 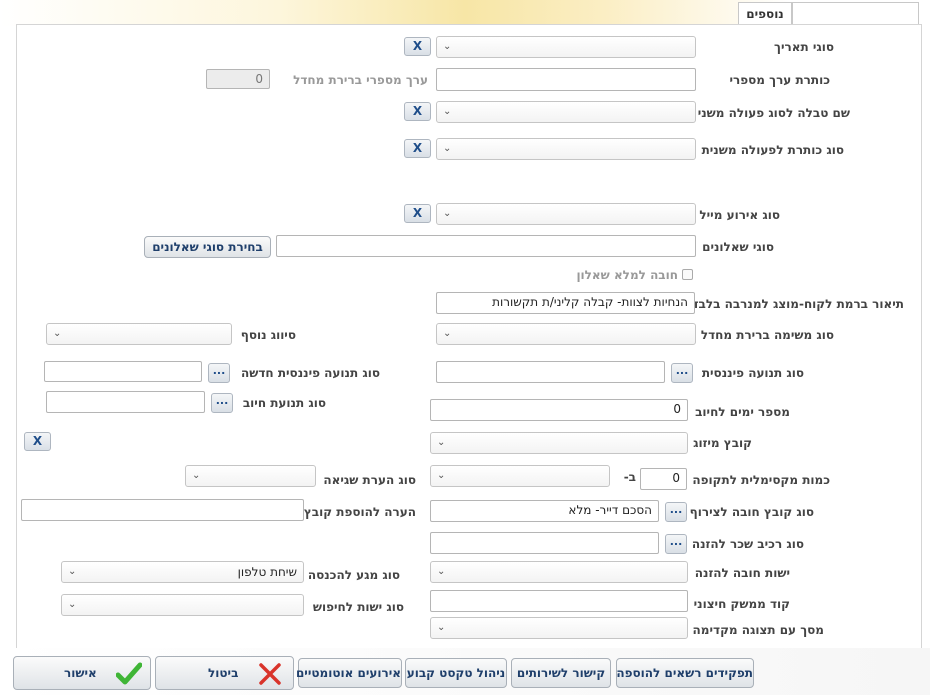 What do you see at coordinates (486, 246) in the screenshot?
I see `questionnaires-input` at bounding box center [486, 246].